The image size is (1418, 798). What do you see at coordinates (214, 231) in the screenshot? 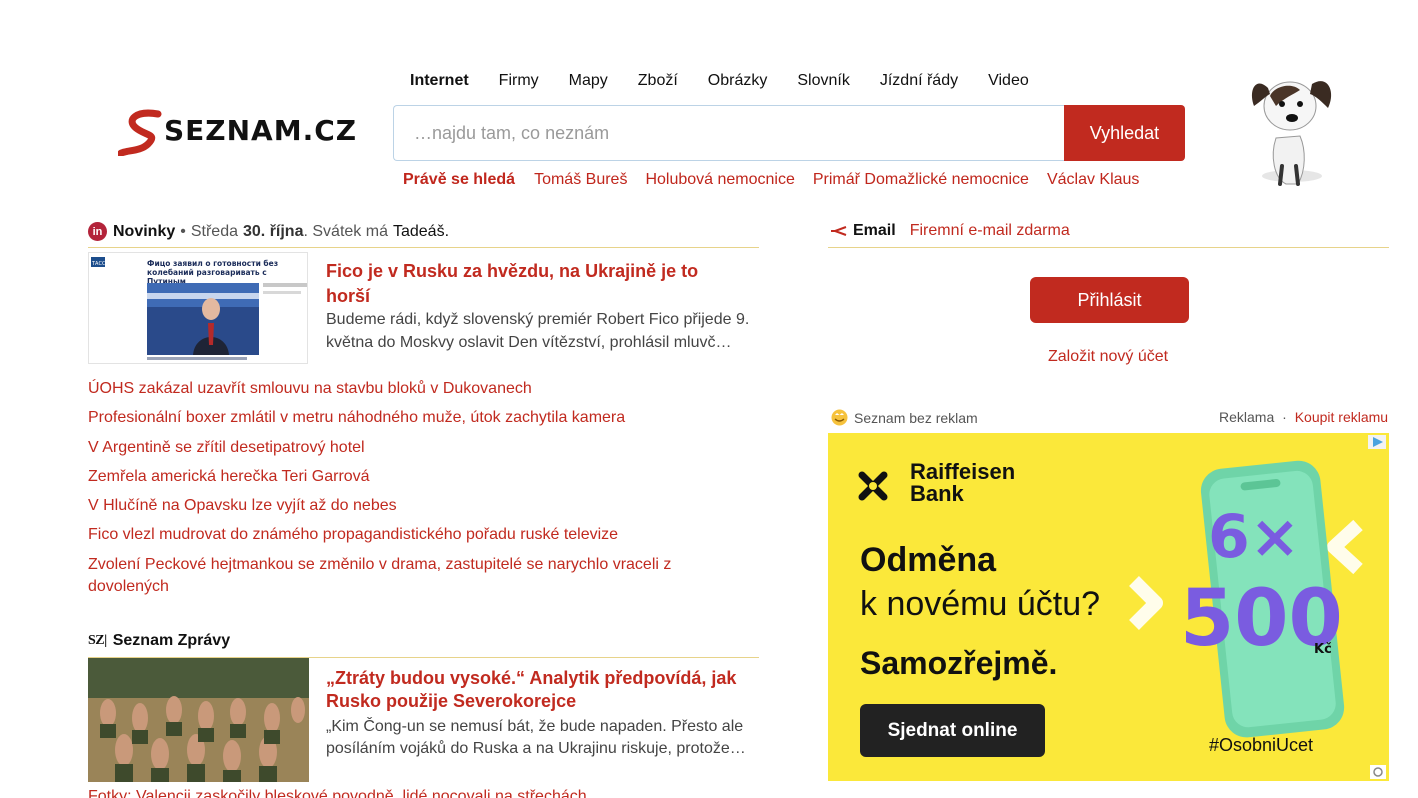
I see `date-day: Středa` at bounding box center [214, 231].